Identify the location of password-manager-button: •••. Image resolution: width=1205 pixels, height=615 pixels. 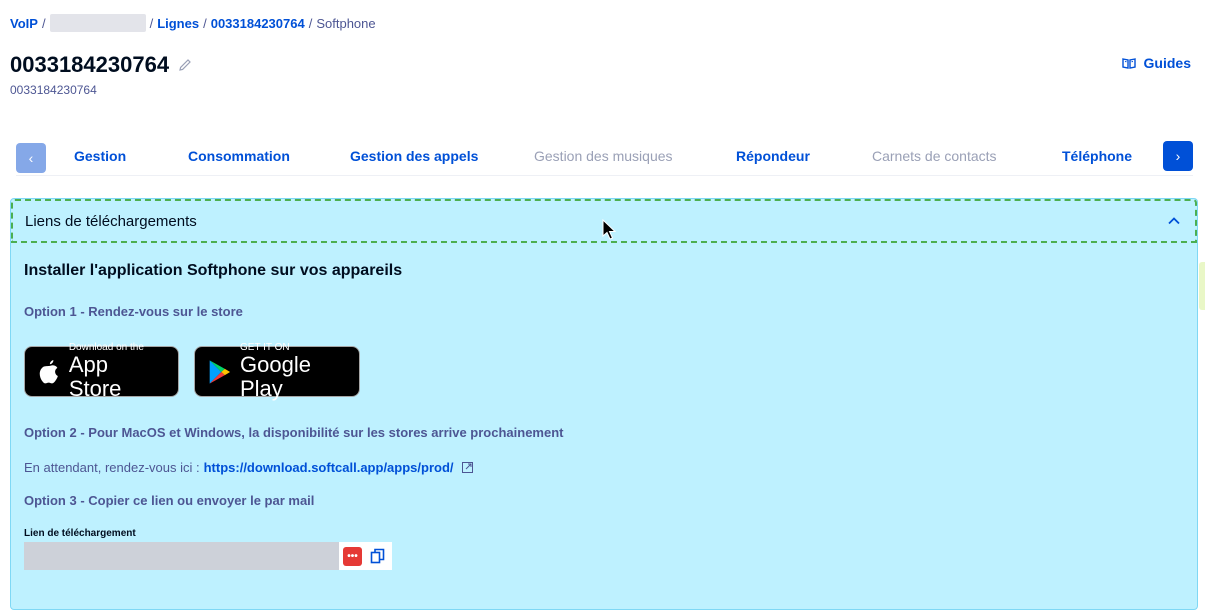
(352, 556).